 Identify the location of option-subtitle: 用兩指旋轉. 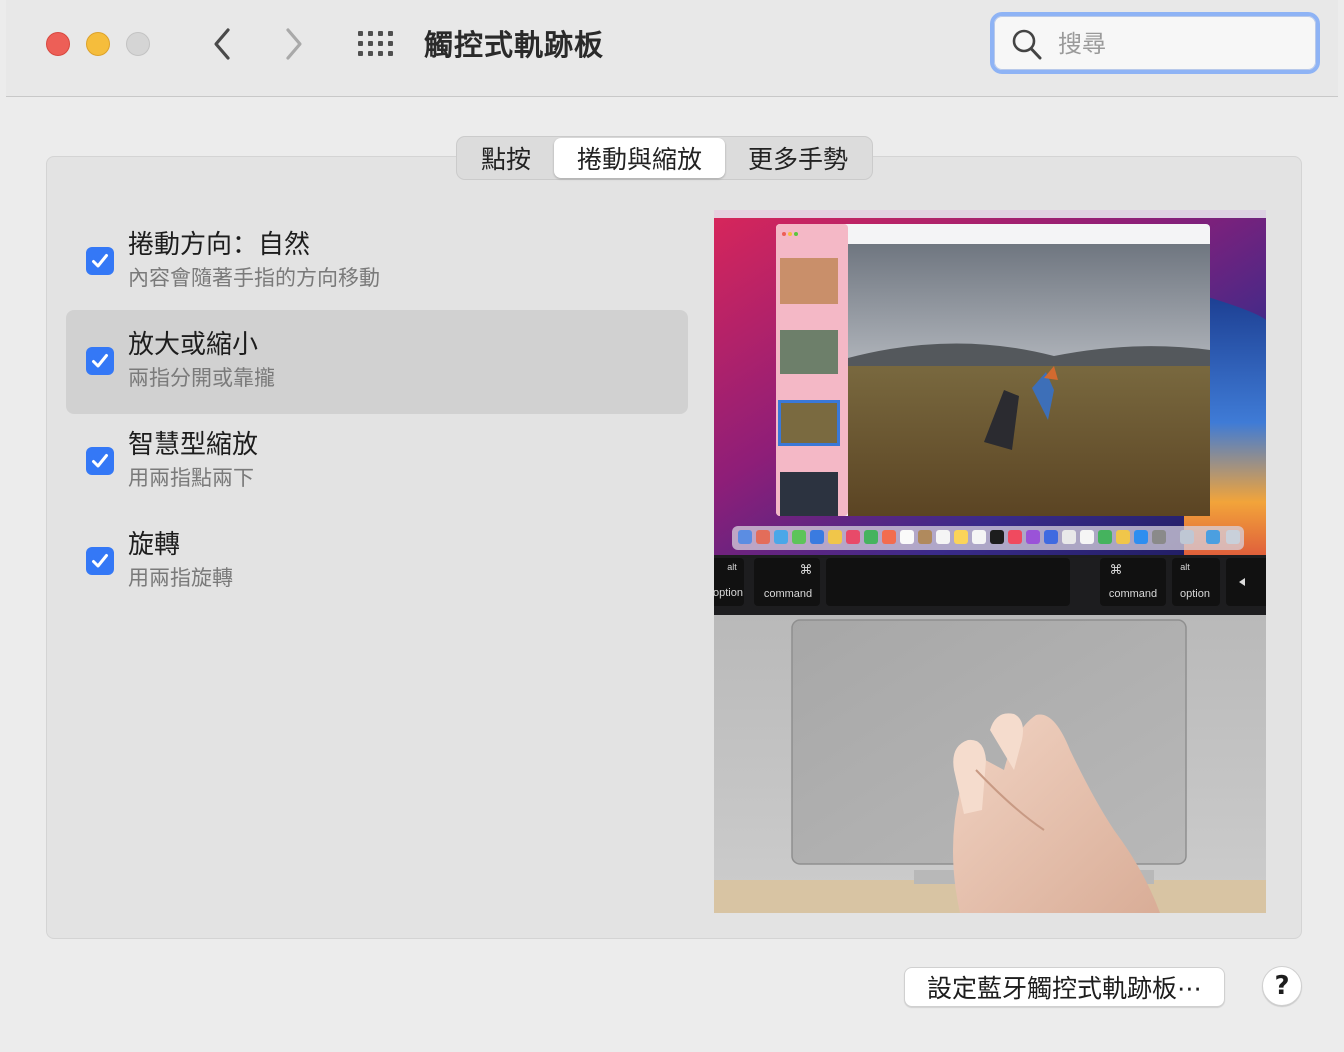
(180, 578).